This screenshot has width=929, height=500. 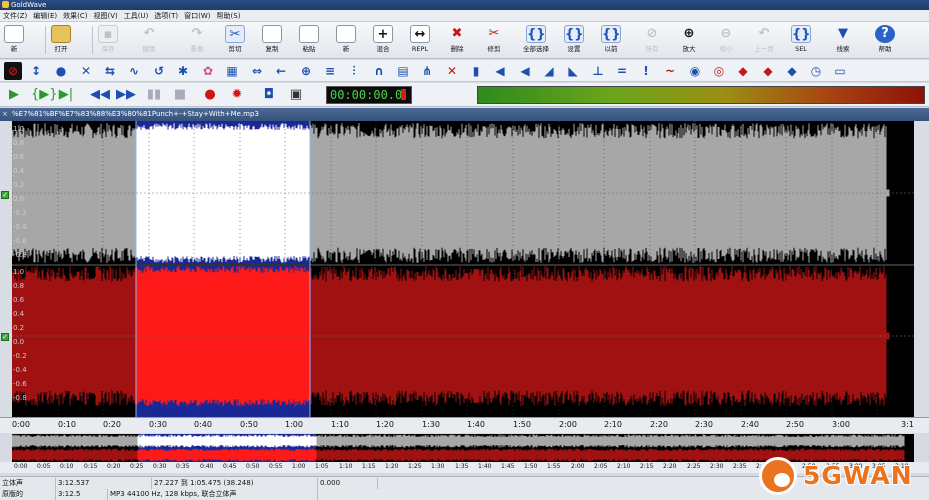 What do you see at coordinates (61, 71) in the screenshot?
I see `globe-icon: ●` at bounding box center [61, 71].